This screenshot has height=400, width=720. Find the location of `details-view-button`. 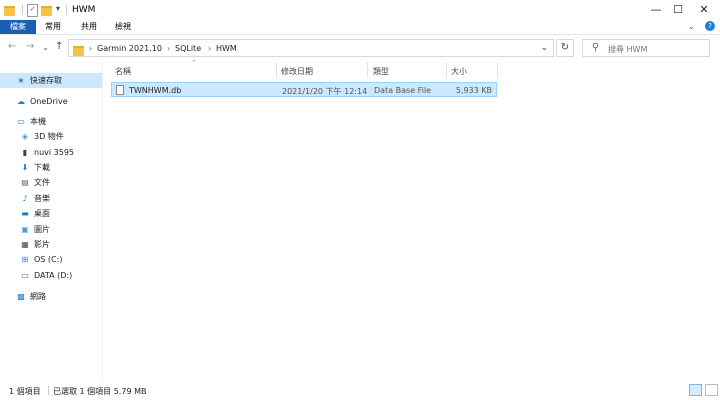

details-view-button is located at coordinates (695, 390).